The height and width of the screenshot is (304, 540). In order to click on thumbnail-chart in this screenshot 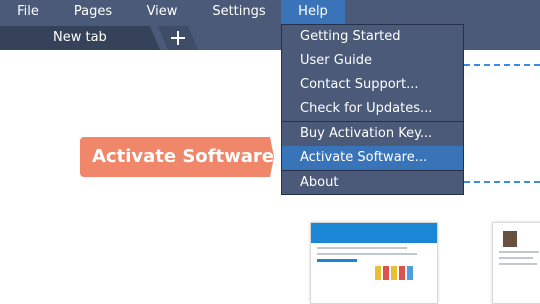, I will do `click(406, 273)`.